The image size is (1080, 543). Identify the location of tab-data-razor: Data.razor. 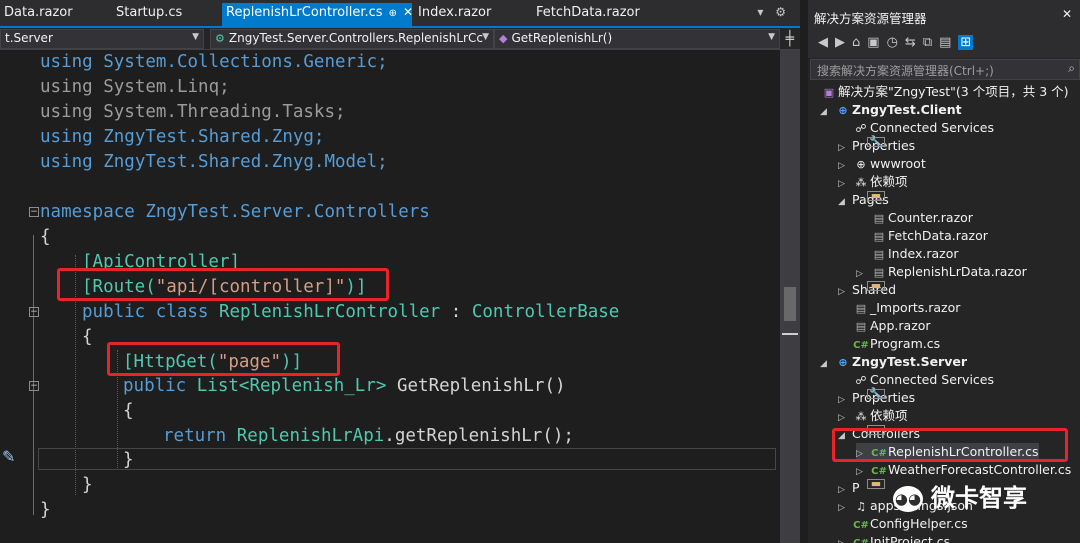
(53, 14).